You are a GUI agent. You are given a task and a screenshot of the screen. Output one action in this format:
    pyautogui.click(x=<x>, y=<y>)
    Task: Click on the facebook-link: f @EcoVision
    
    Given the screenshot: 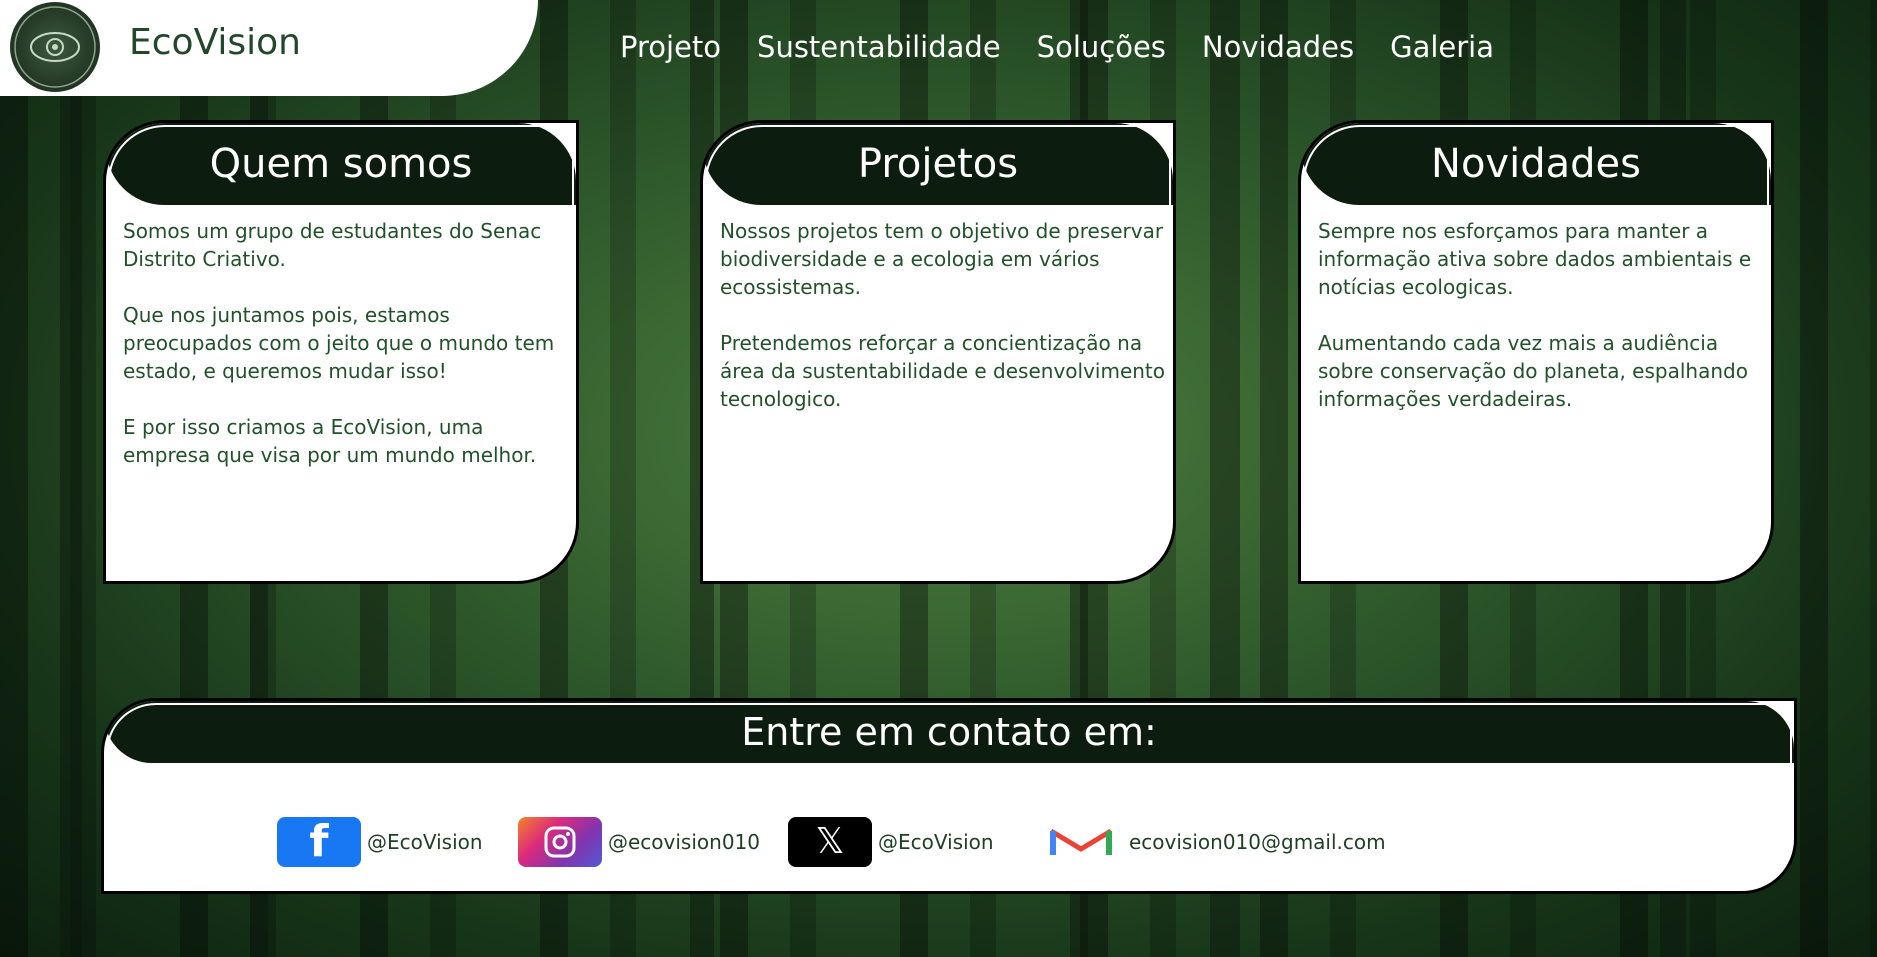 What is the action you would take?
    pyautogui.click(x=380, y=842)
    